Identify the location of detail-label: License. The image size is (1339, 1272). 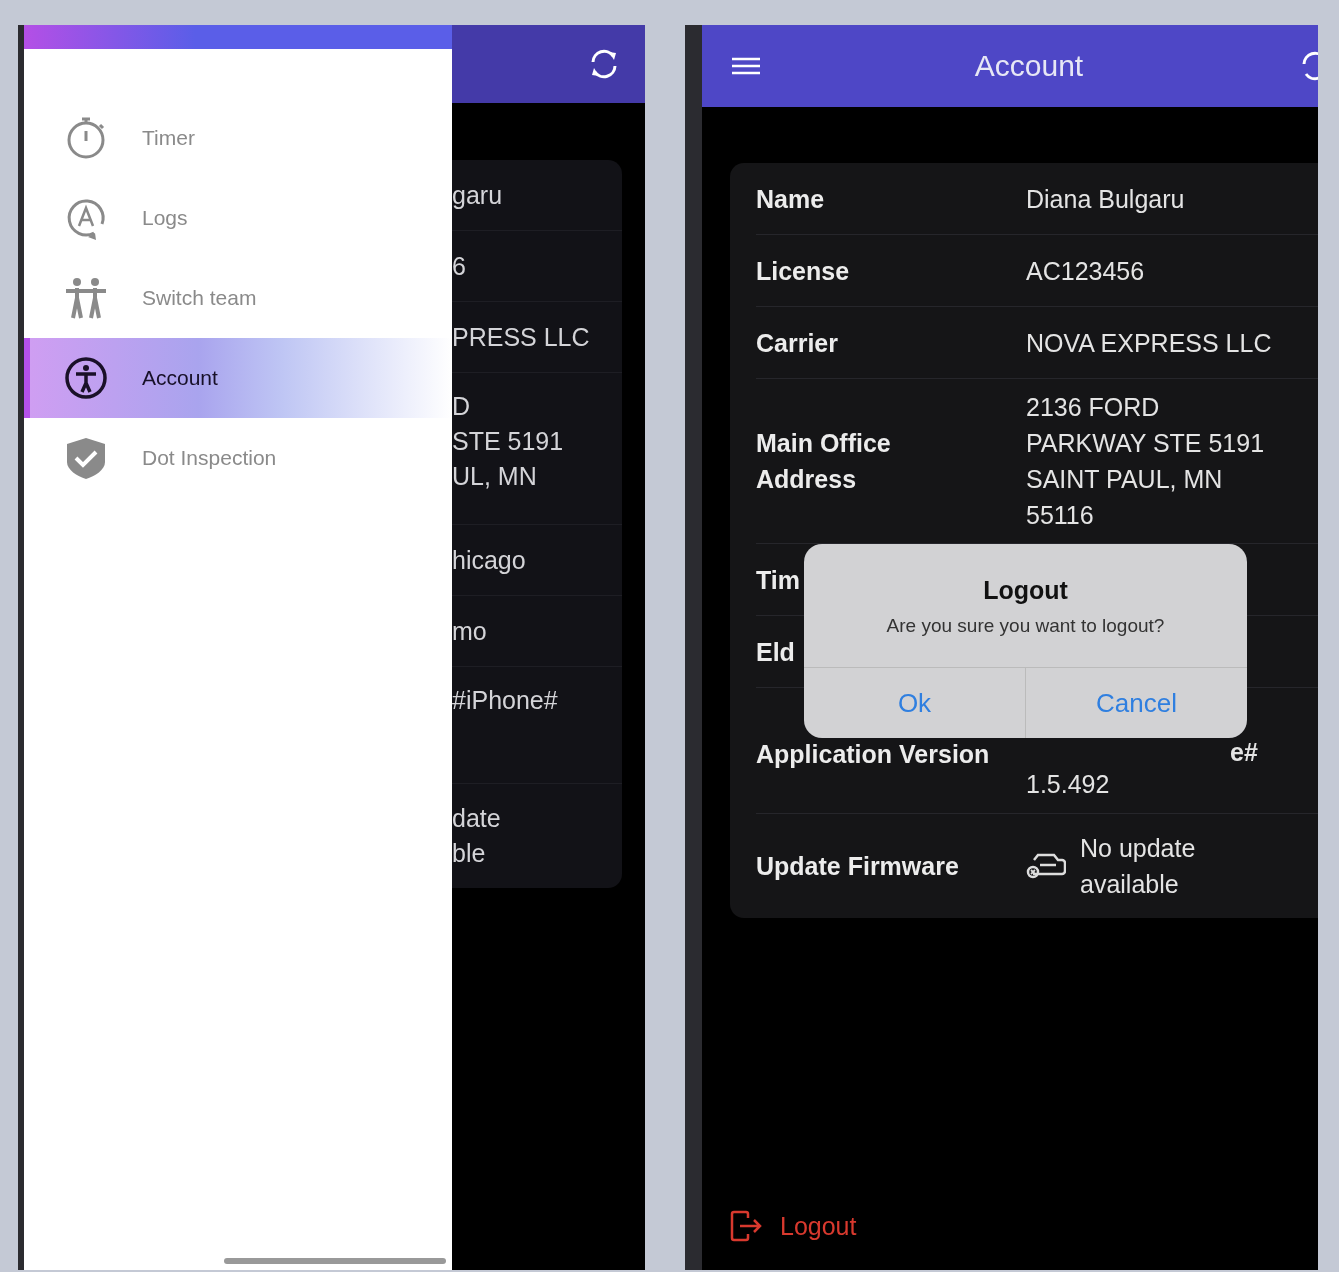
(803, 271).